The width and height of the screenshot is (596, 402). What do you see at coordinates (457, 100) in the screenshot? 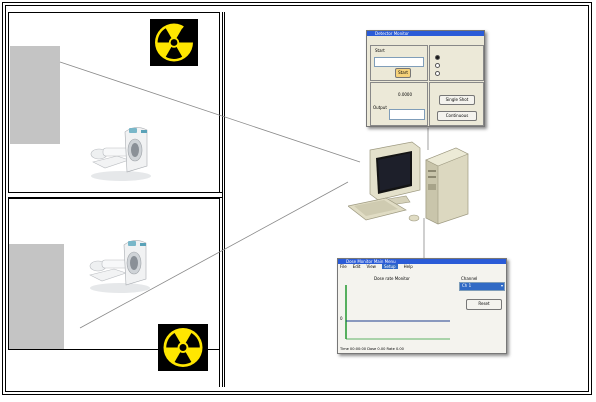
I see `control-single-shot-button: Single Shot` at bounding box center [457, 100].